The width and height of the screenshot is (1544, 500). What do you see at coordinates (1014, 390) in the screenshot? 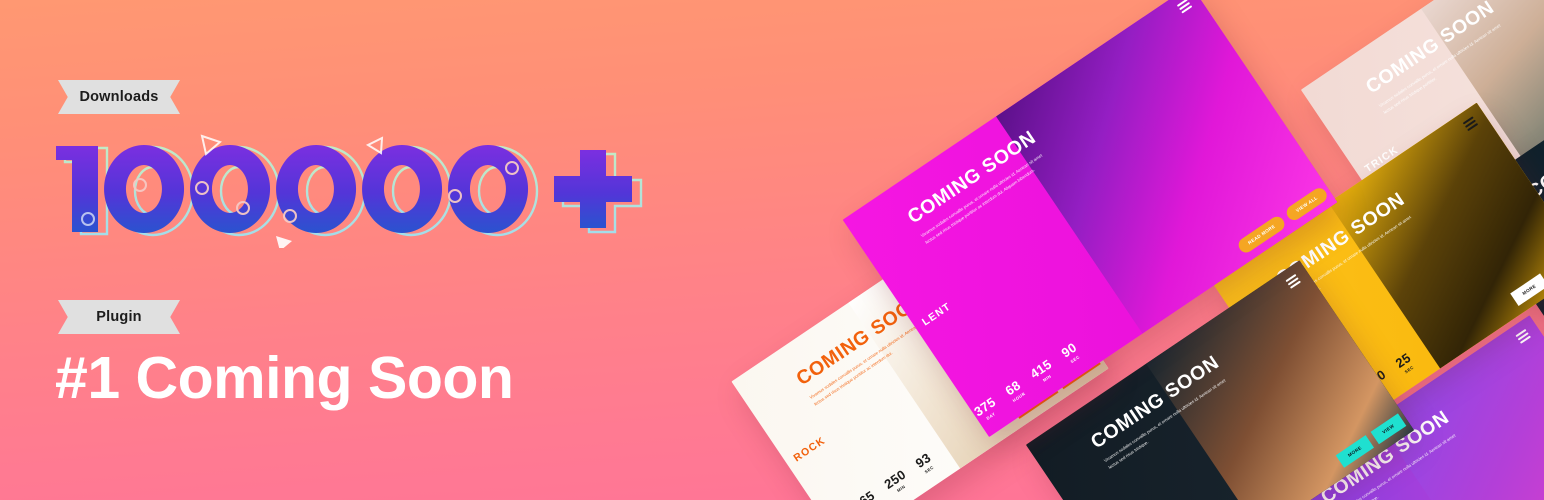
I see `countdown-unit: 68 HOUR` at bounding box center [1014, 390].